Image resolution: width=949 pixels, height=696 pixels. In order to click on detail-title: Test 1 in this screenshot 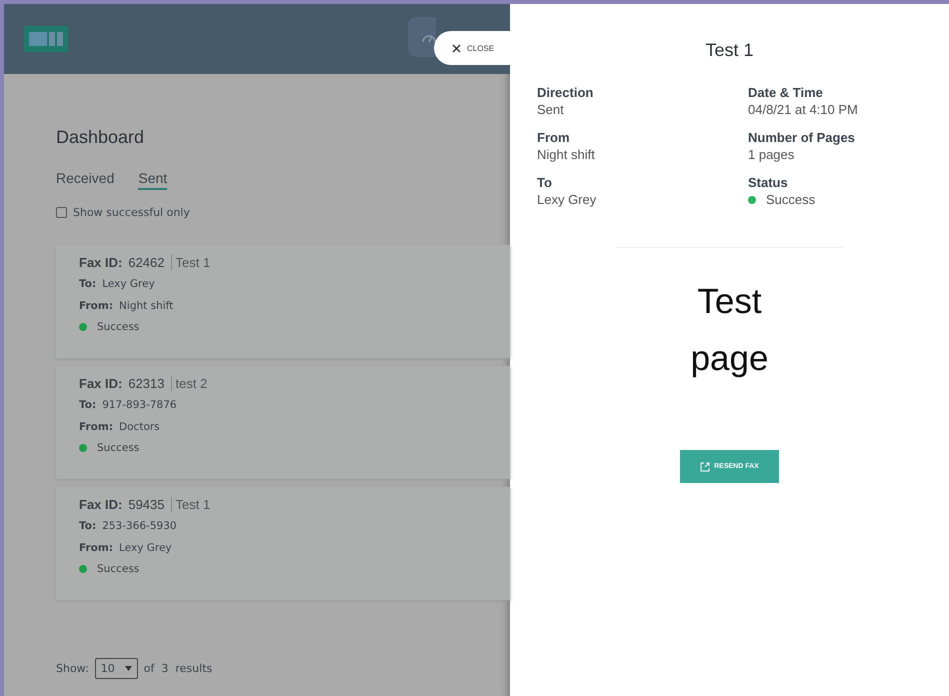, I will do `click(729, 50)`.